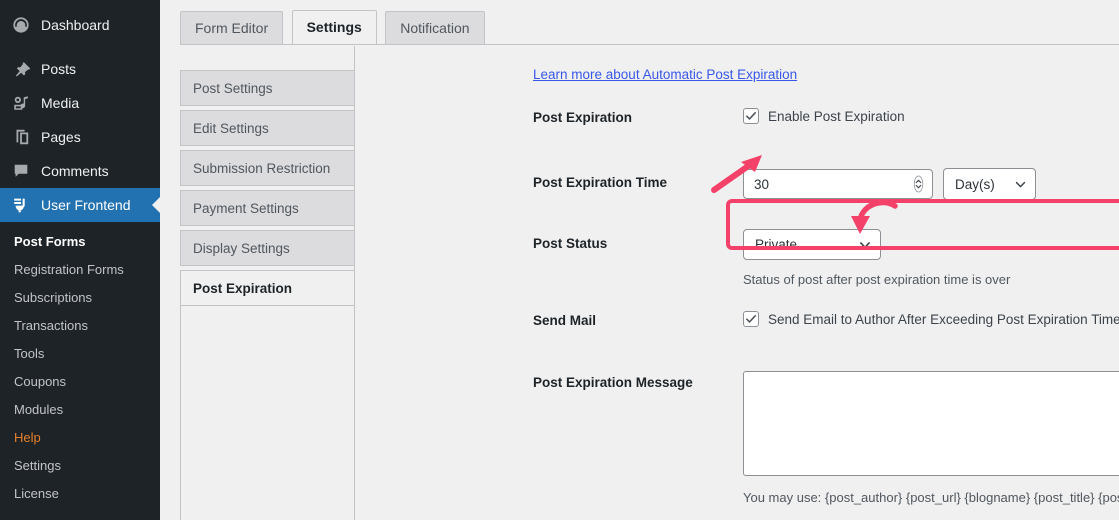 Image resolution: width=1119 pixels, height=520 pixels. Describe the element at coordinates (267, 208) in the screenshot. I see `settings-nav-payment-settings: Payment Settings` at that location.